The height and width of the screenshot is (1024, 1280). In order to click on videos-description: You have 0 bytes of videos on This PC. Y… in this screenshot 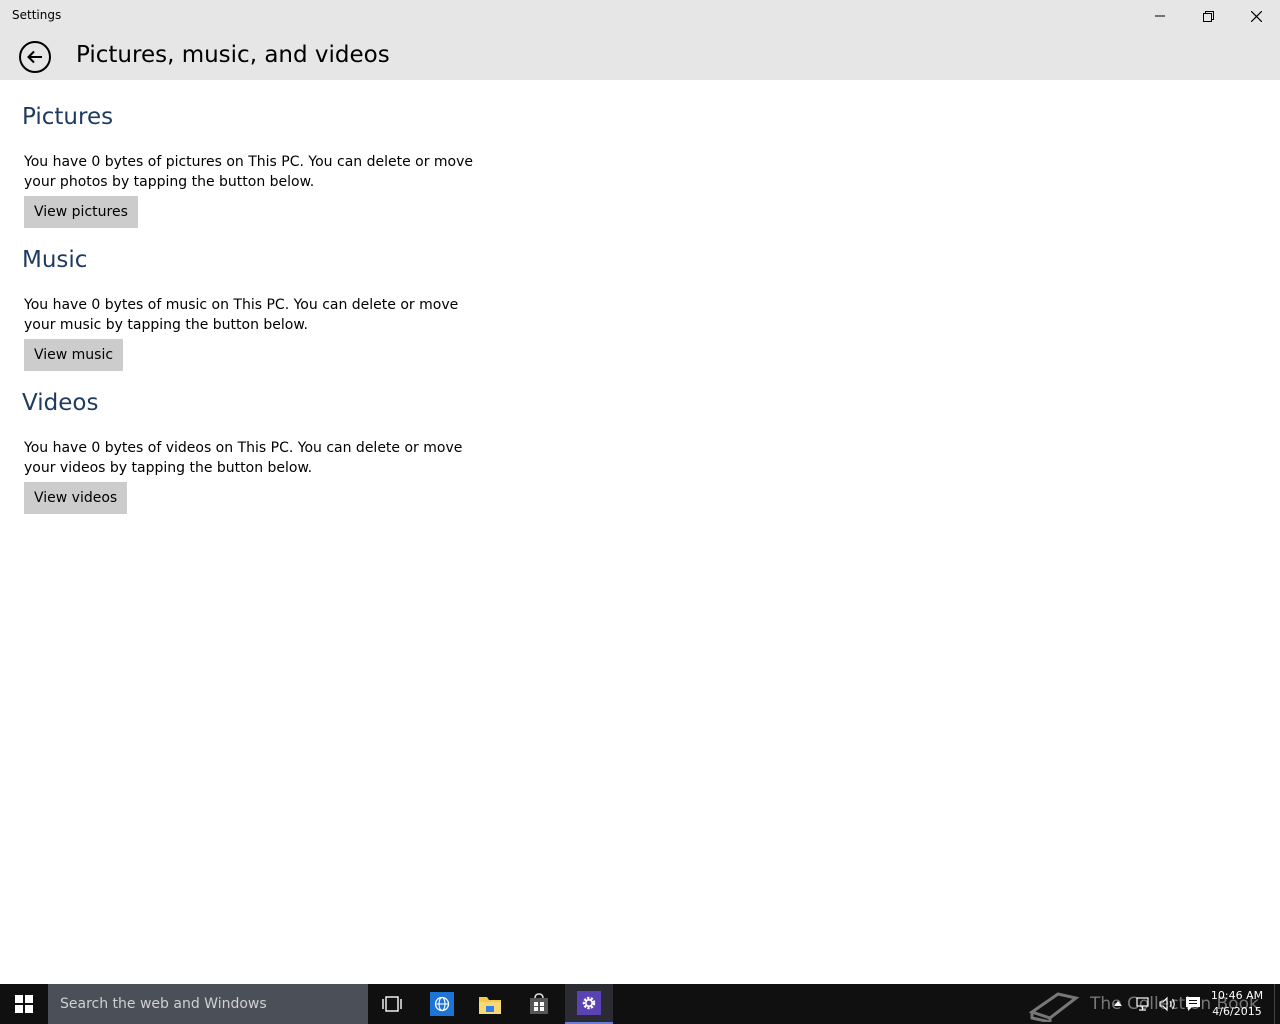, I will do `click(243, 458)`.